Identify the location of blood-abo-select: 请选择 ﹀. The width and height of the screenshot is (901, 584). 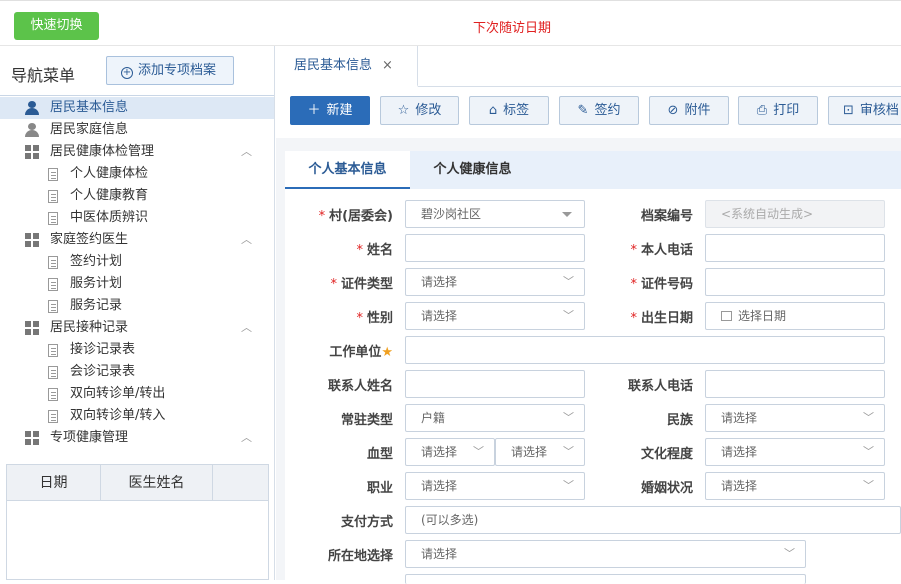
(450, 452).